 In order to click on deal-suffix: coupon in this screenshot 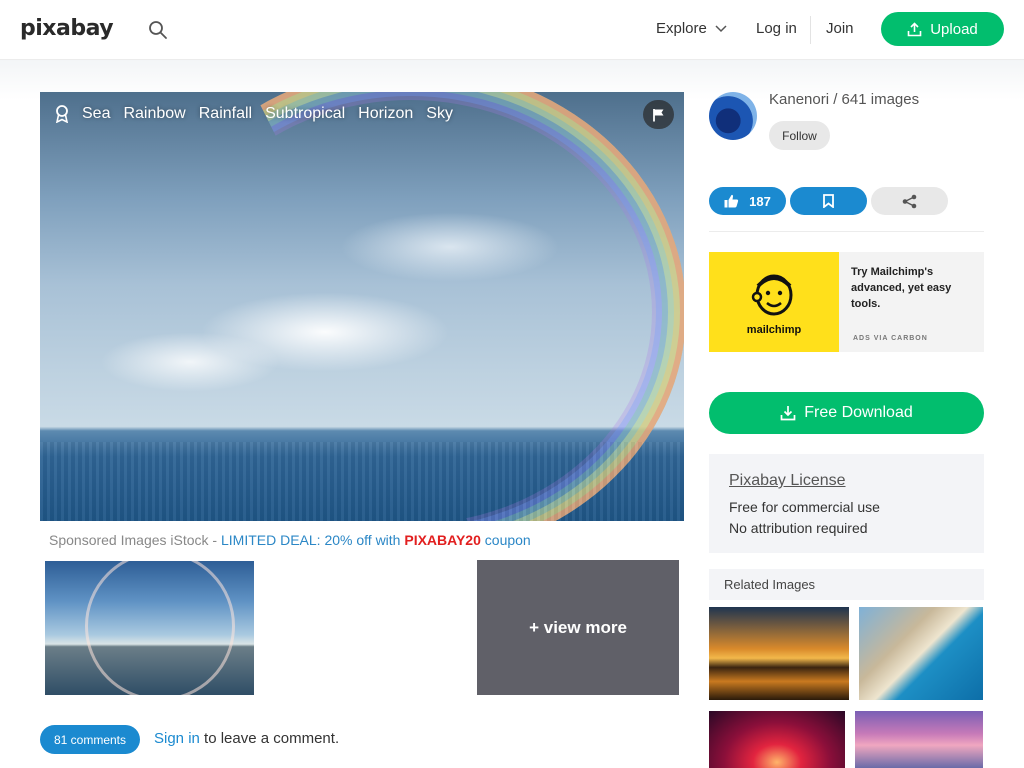, I will do `click(506, 540)`.